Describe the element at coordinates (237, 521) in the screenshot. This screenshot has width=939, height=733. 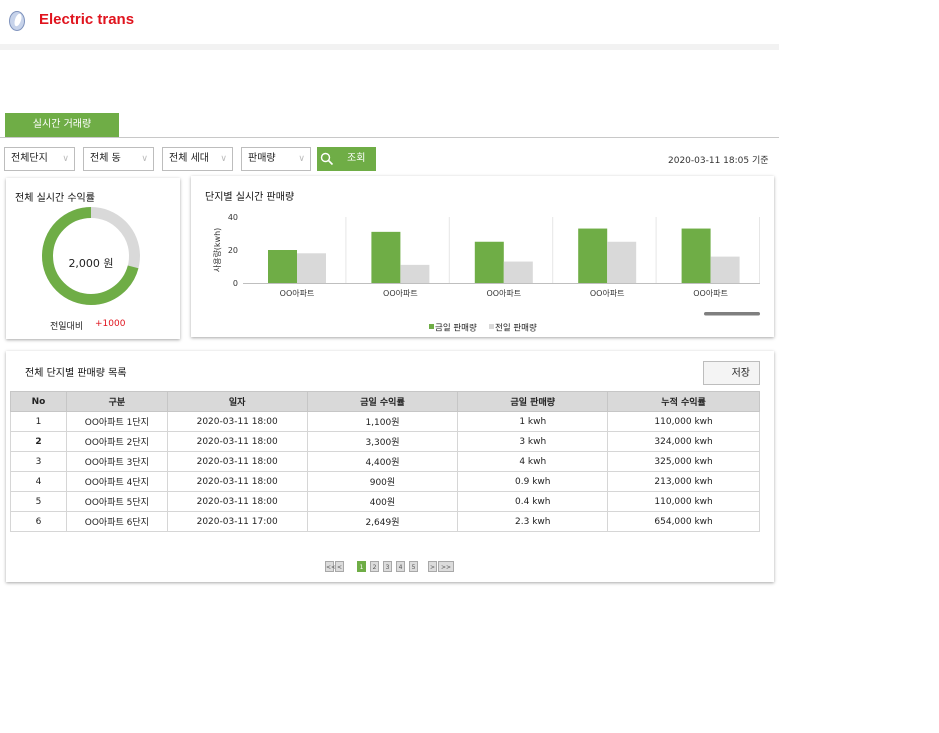
I see `cell-date: 2020-03-11 17:00` at that location.